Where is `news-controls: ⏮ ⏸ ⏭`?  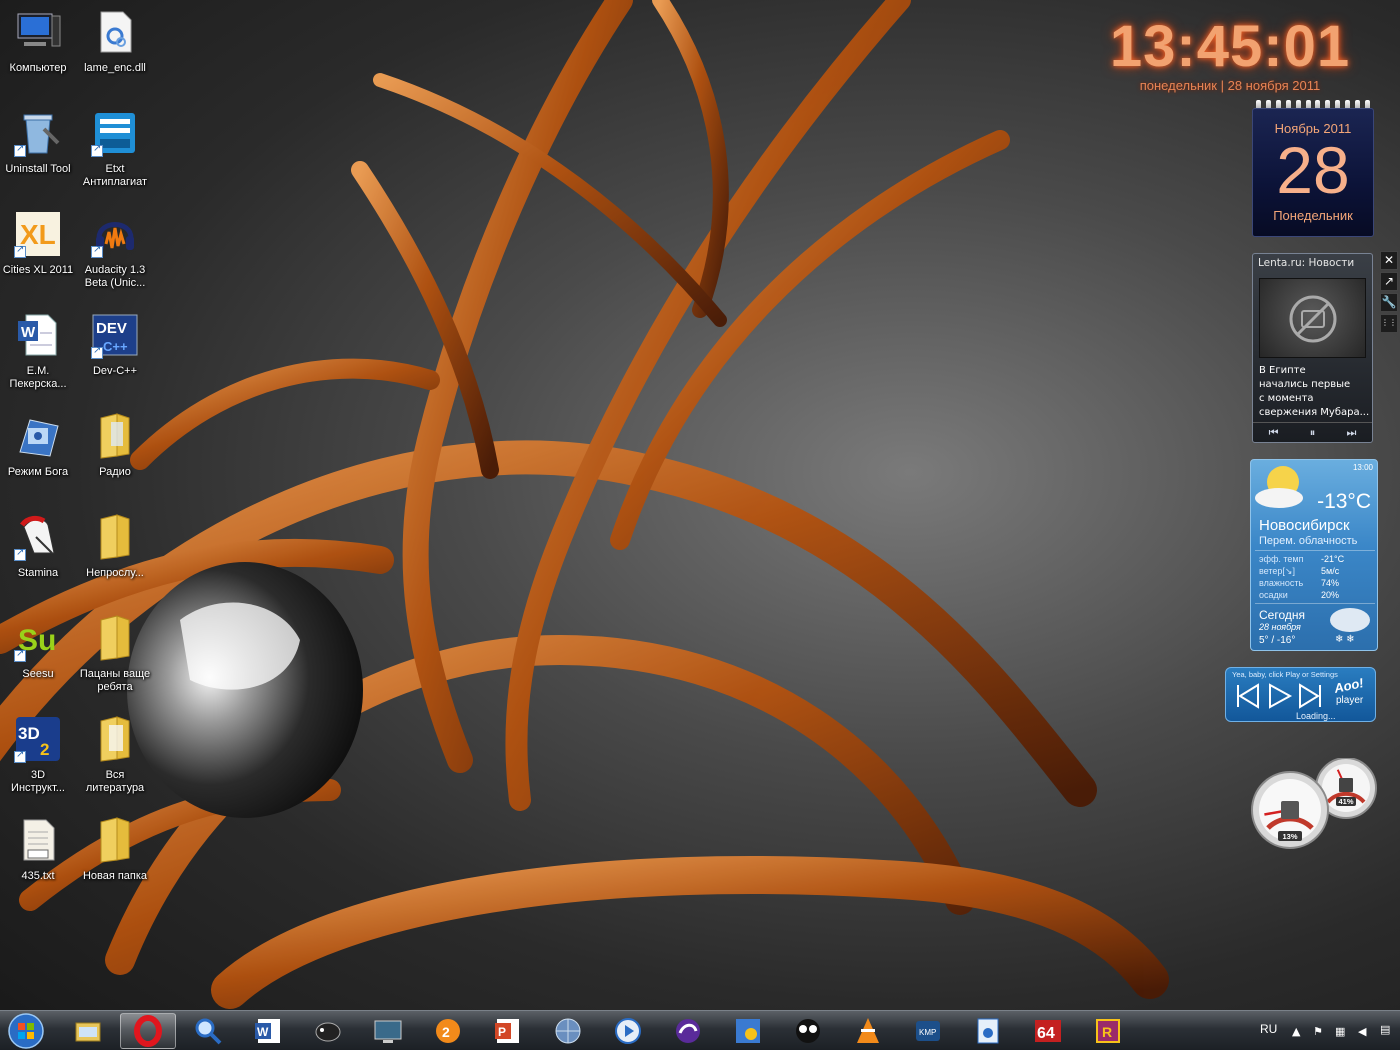 news-controls: ⏮ ⏸ ⏭ is located at coordinates (1312, 432).